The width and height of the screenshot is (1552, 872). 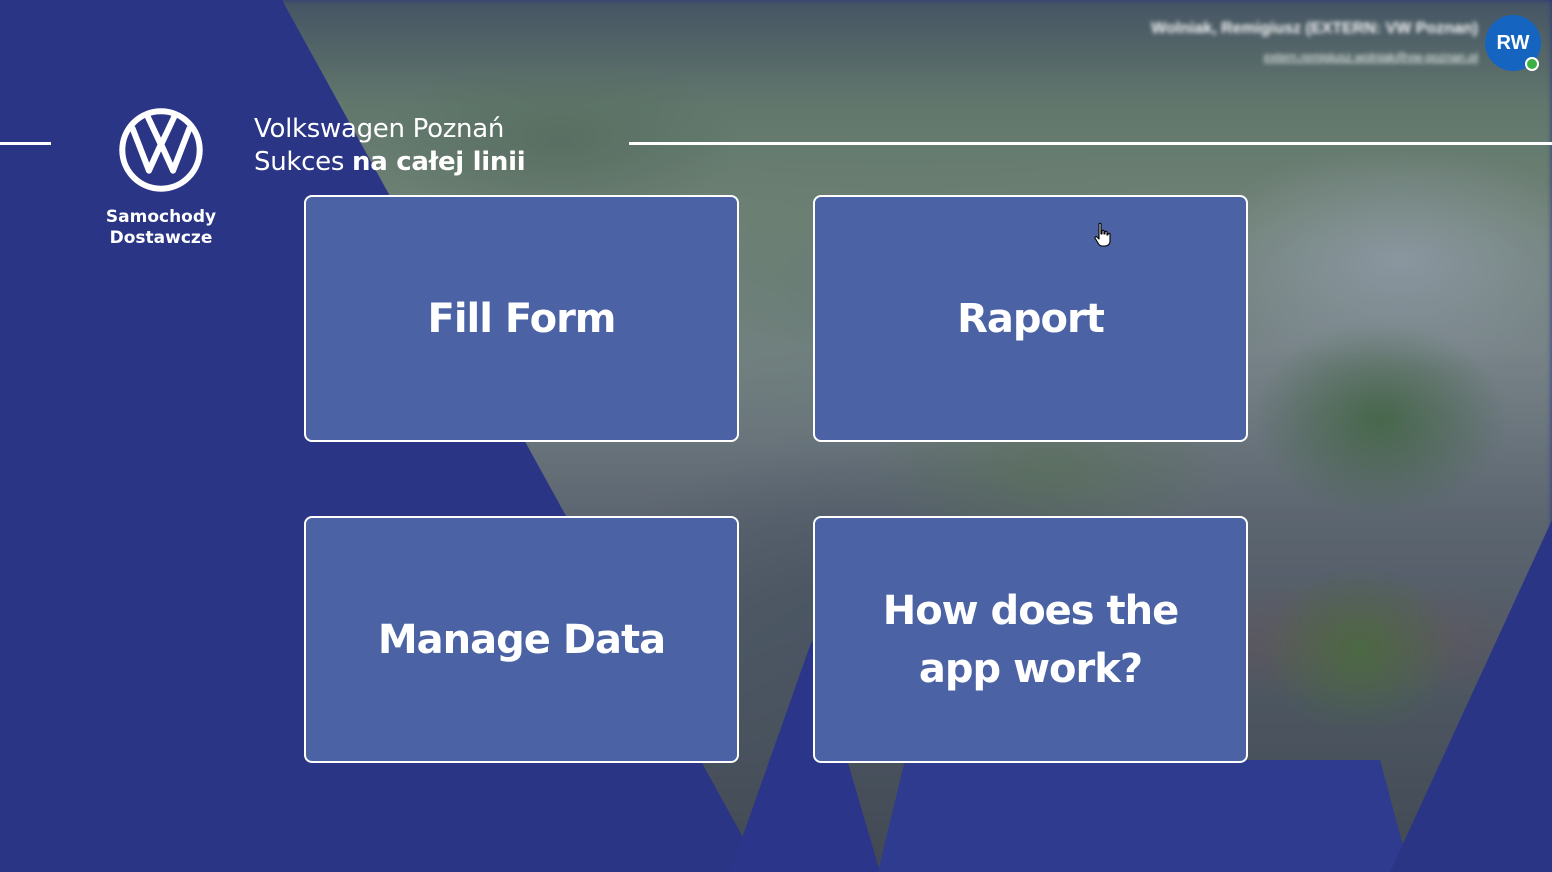 I want to click on header-rule-left, so click(x=25, y=143).